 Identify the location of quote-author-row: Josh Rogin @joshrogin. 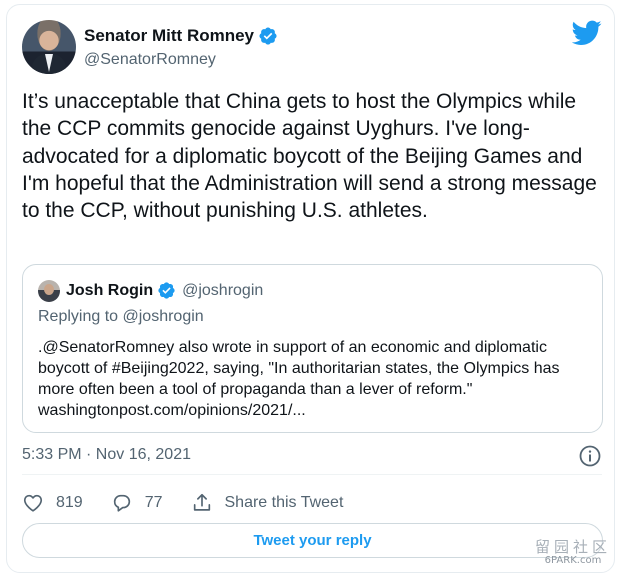
(164, 290).